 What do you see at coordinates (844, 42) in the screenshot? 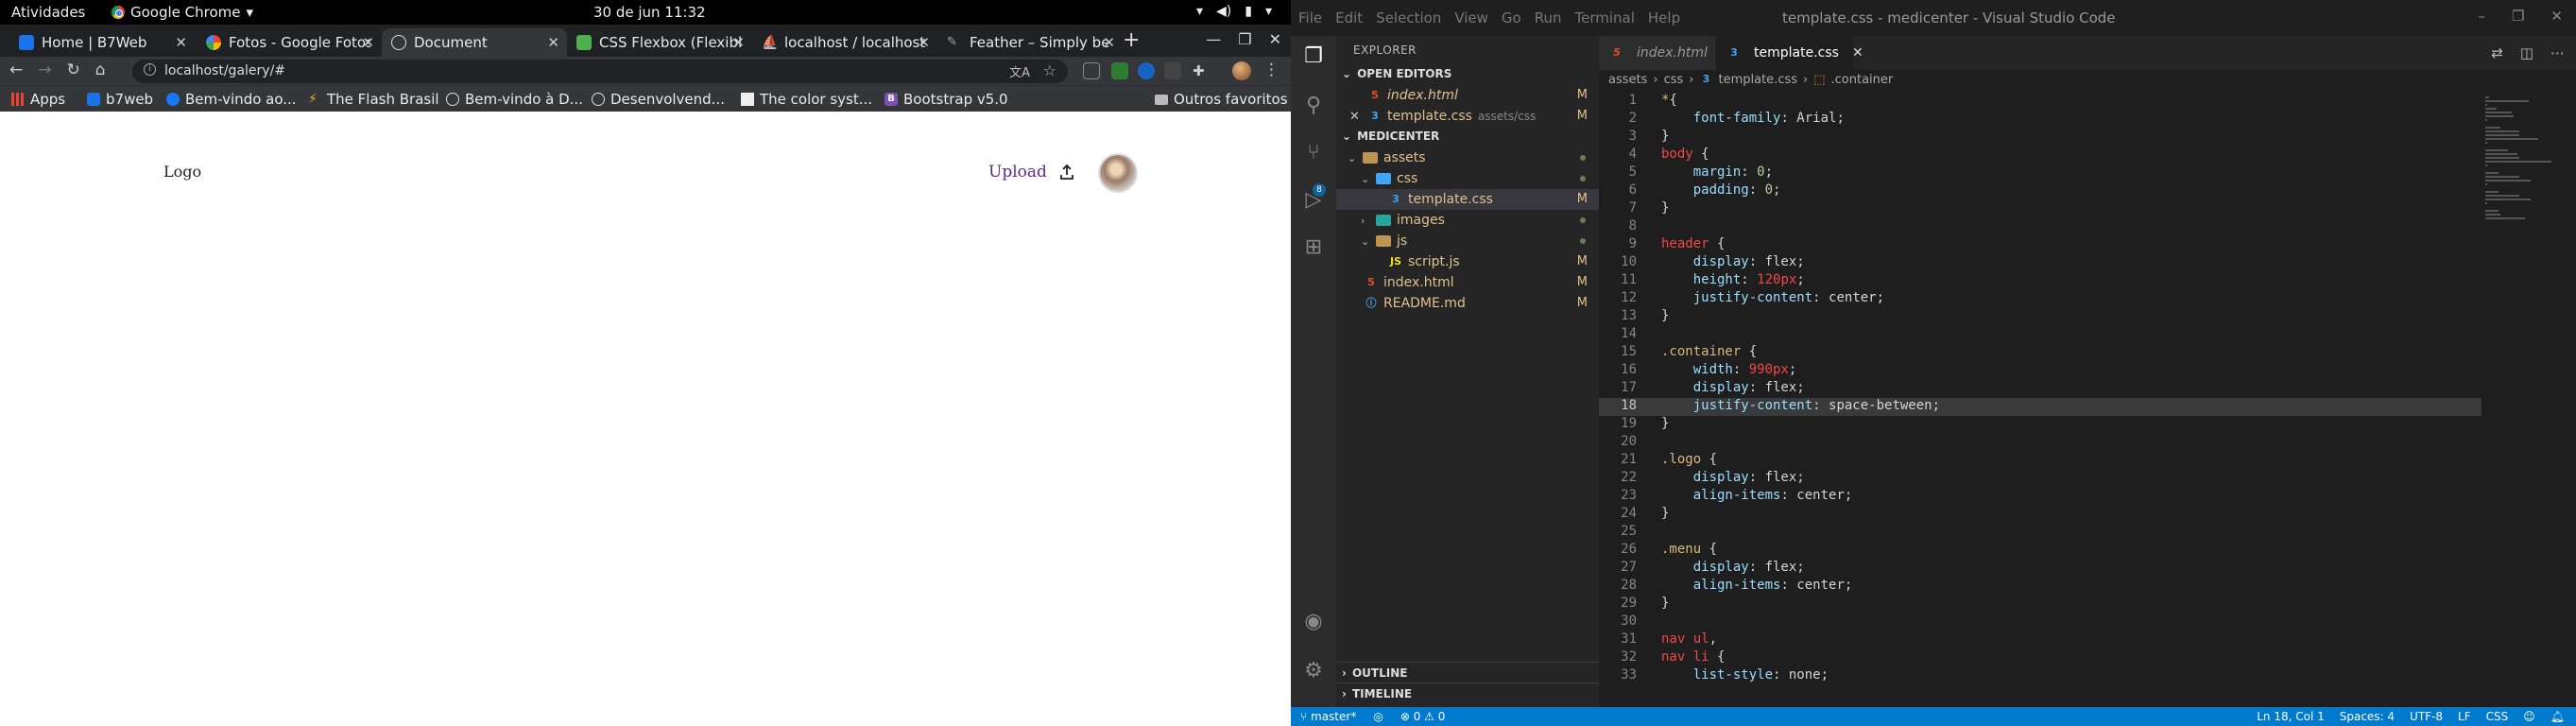
I see `browser-tab: ⛵ localhost / localhost ✕` at bounding box center [844, 42].